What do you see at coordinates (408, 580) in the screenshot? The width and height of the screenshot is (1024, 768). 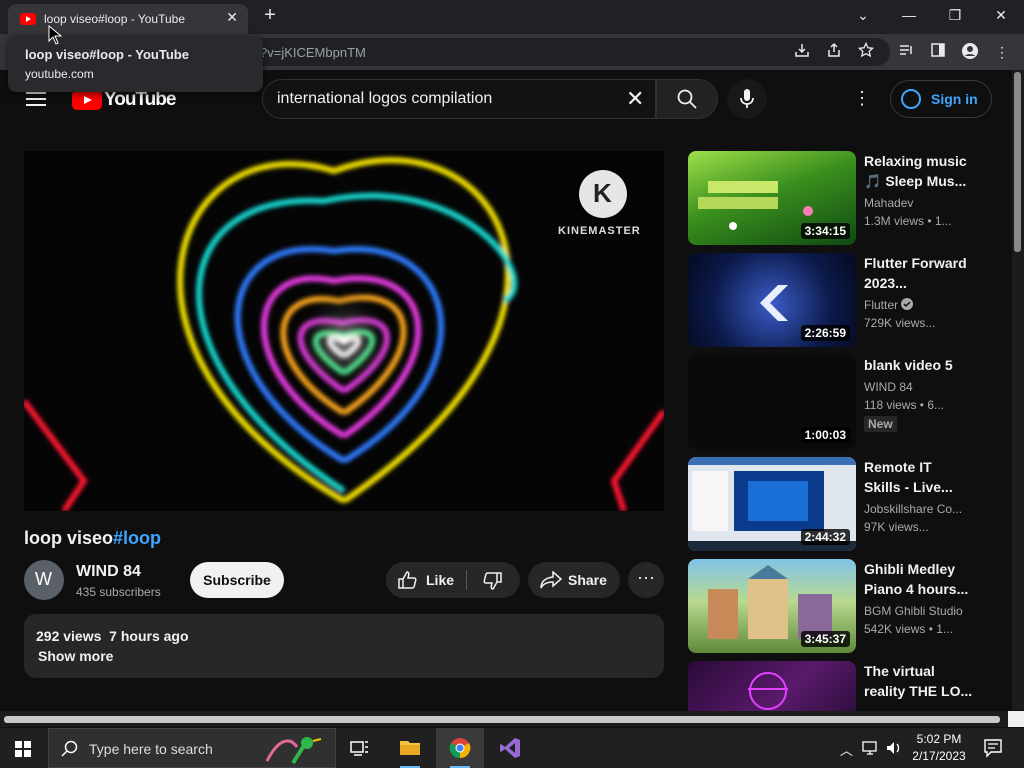 I see `thumbs-up-icon` at bounding box center [408, 580].